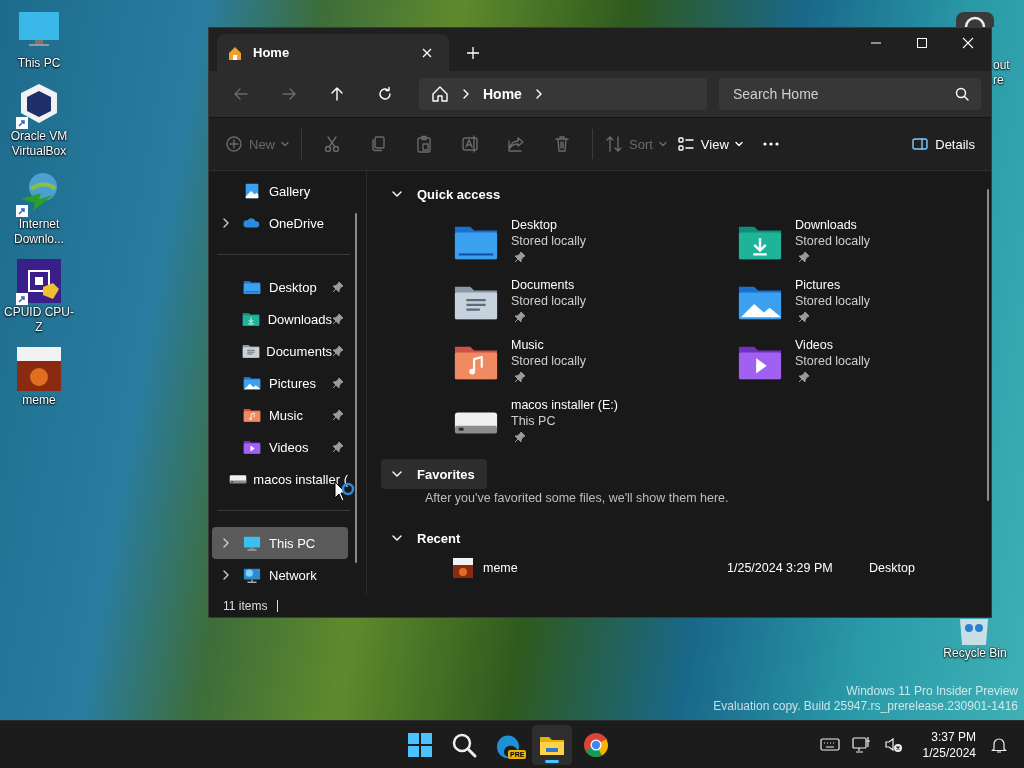 The width and height of the screenshot is (1024, 768). I want to click on view-list-icon, so click(685, 144).